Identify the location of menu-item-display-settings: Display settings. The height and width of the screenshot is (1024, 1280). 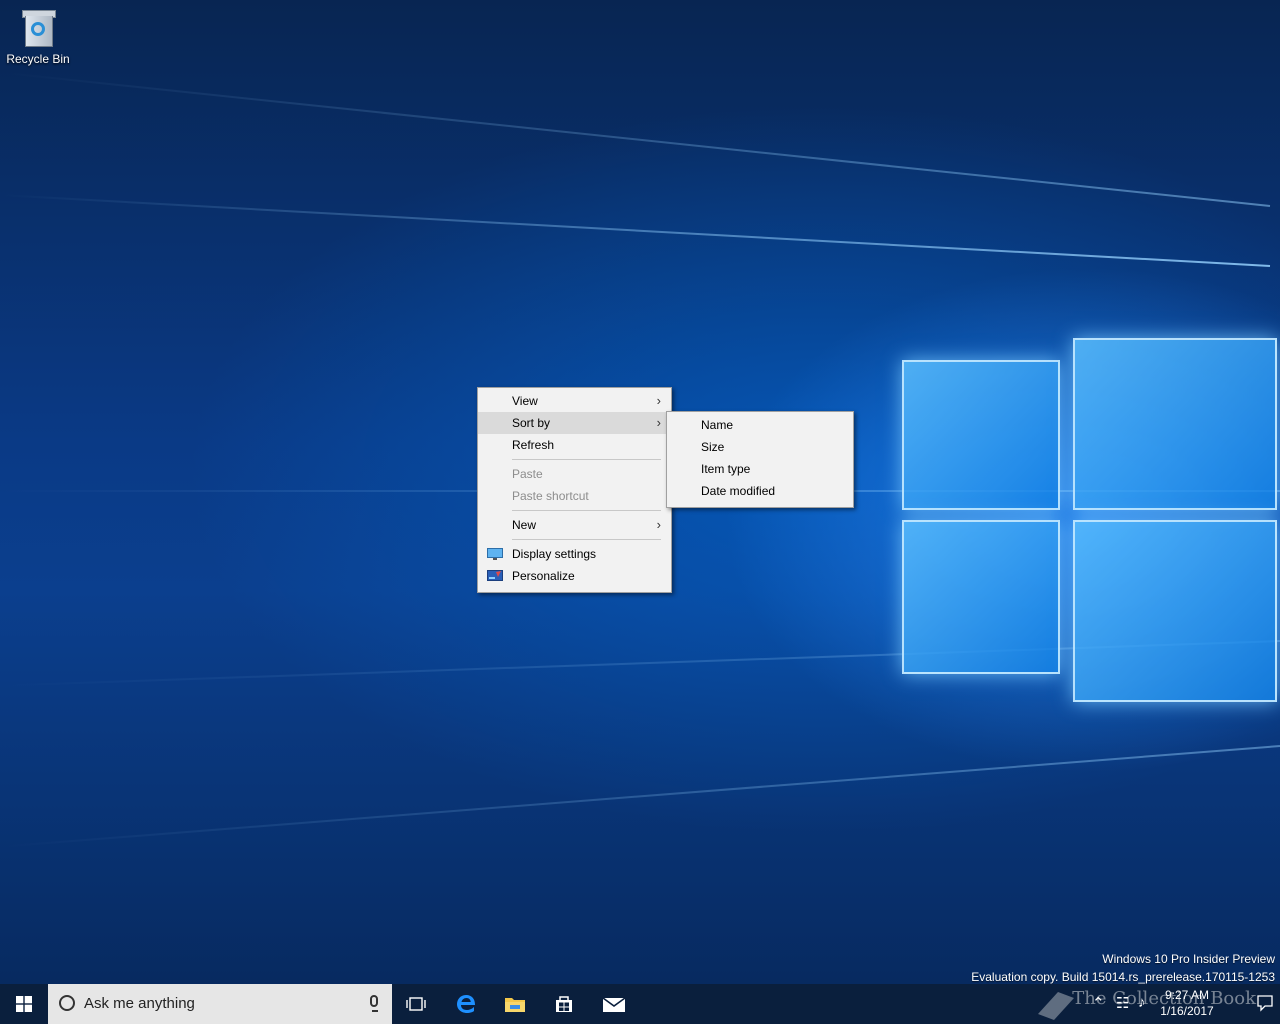
(574, 554).